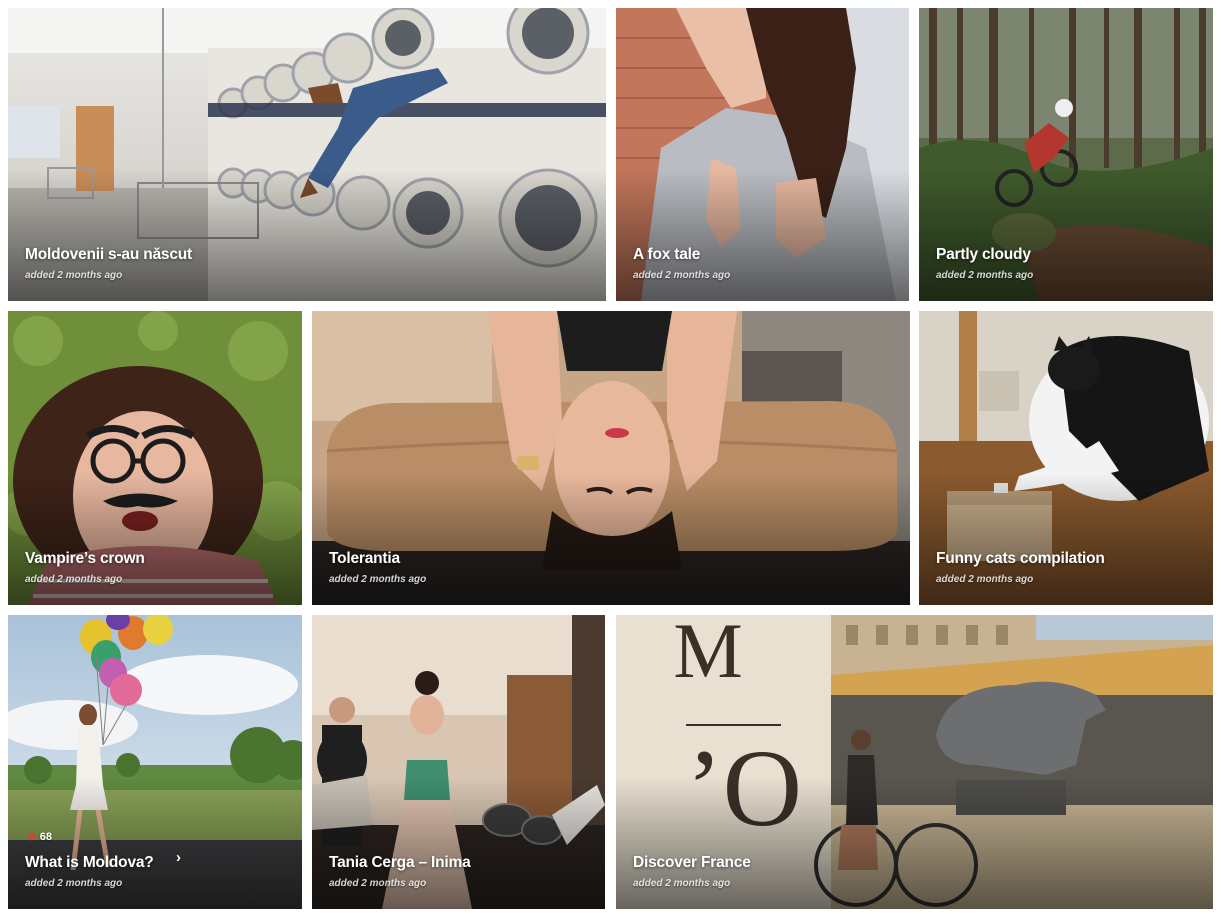 The image size is (1221, 914). Describe the element at coordinates (458, 762) in the screenshot. I see `video-tile-tania-cerga: Tania Cerga – Inima added 2 months ago` at that location.